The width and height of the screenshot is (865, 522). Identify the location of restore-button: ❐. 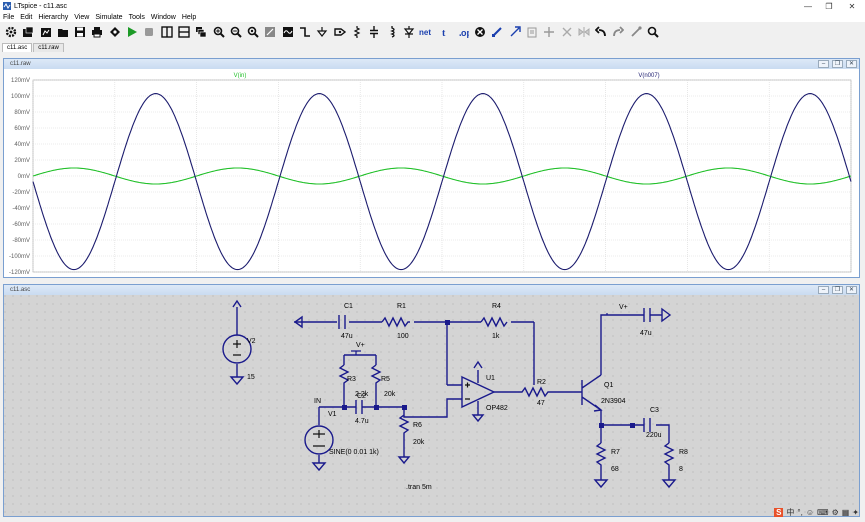
(829, 6).